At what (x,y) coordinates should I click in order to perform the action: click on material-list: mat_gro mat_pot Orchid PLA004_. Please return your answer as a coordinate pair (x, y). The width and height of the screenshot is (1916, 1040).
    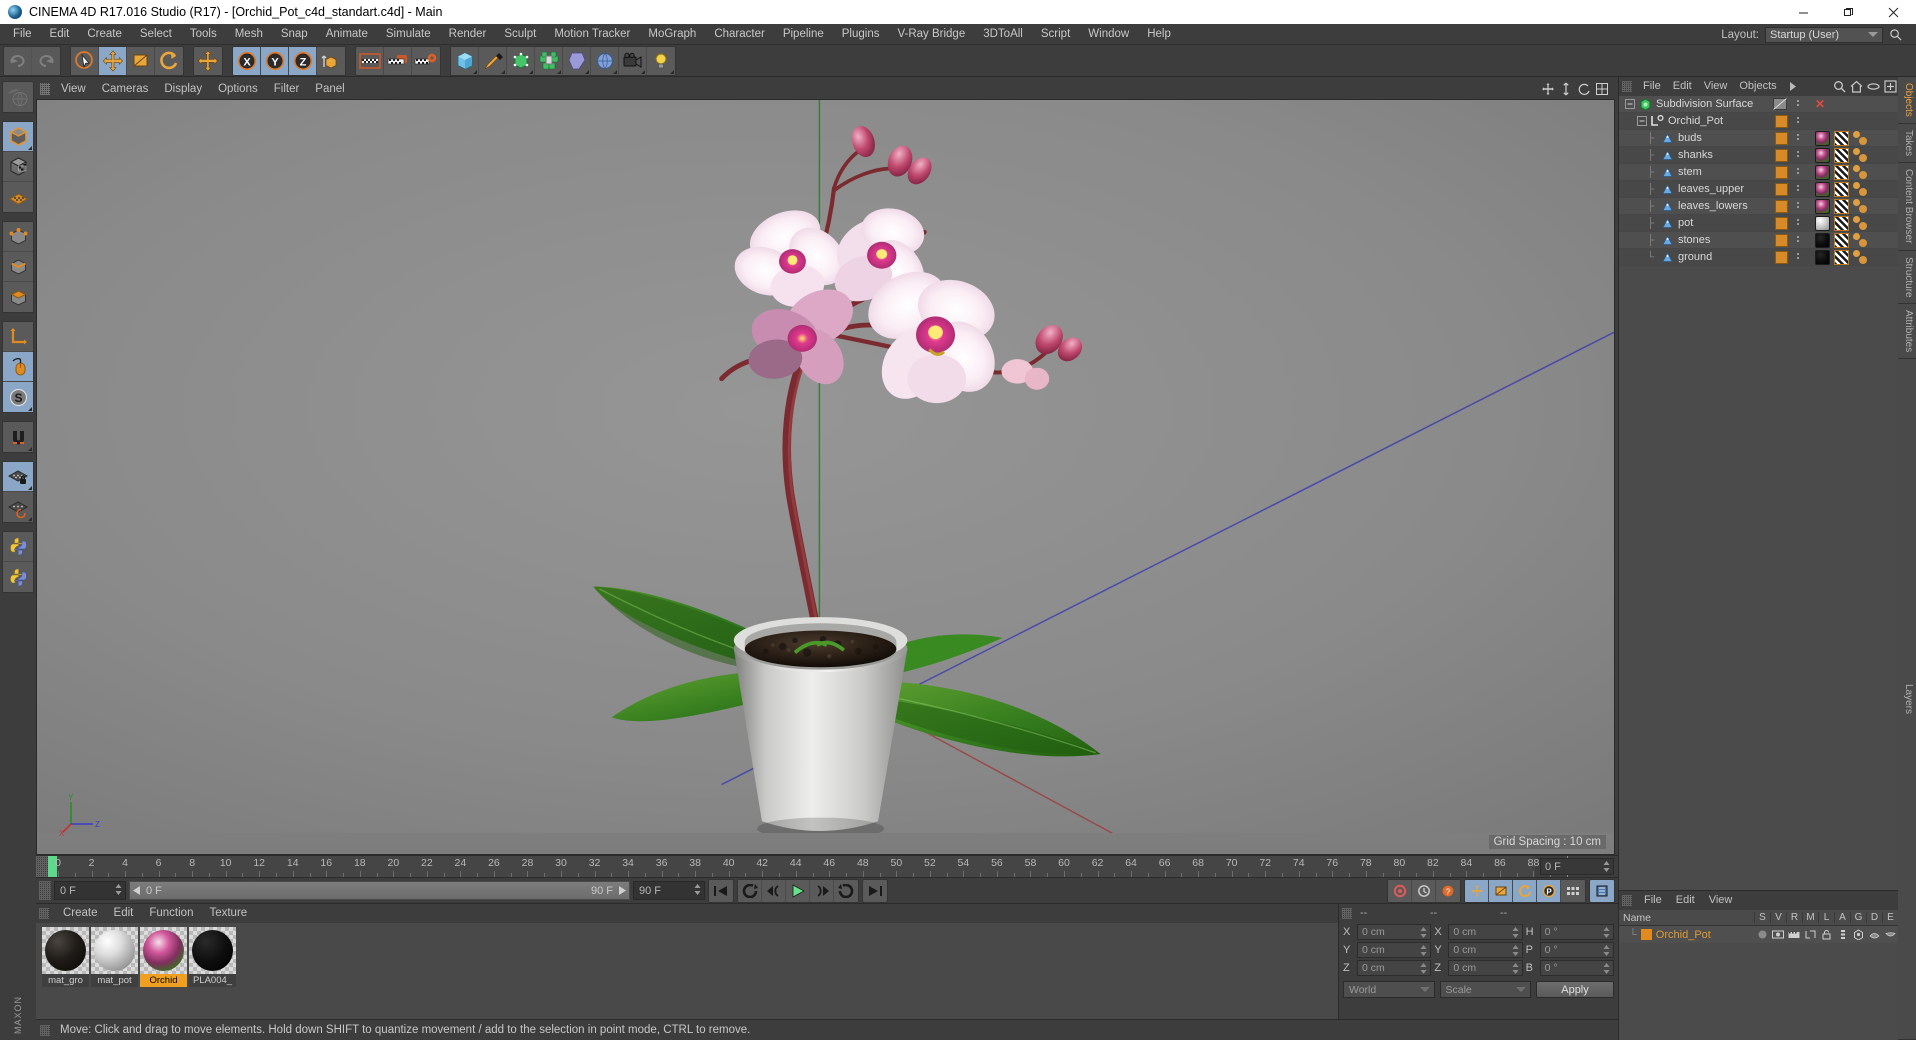
    Looking at the image, I should click on (687, 971).